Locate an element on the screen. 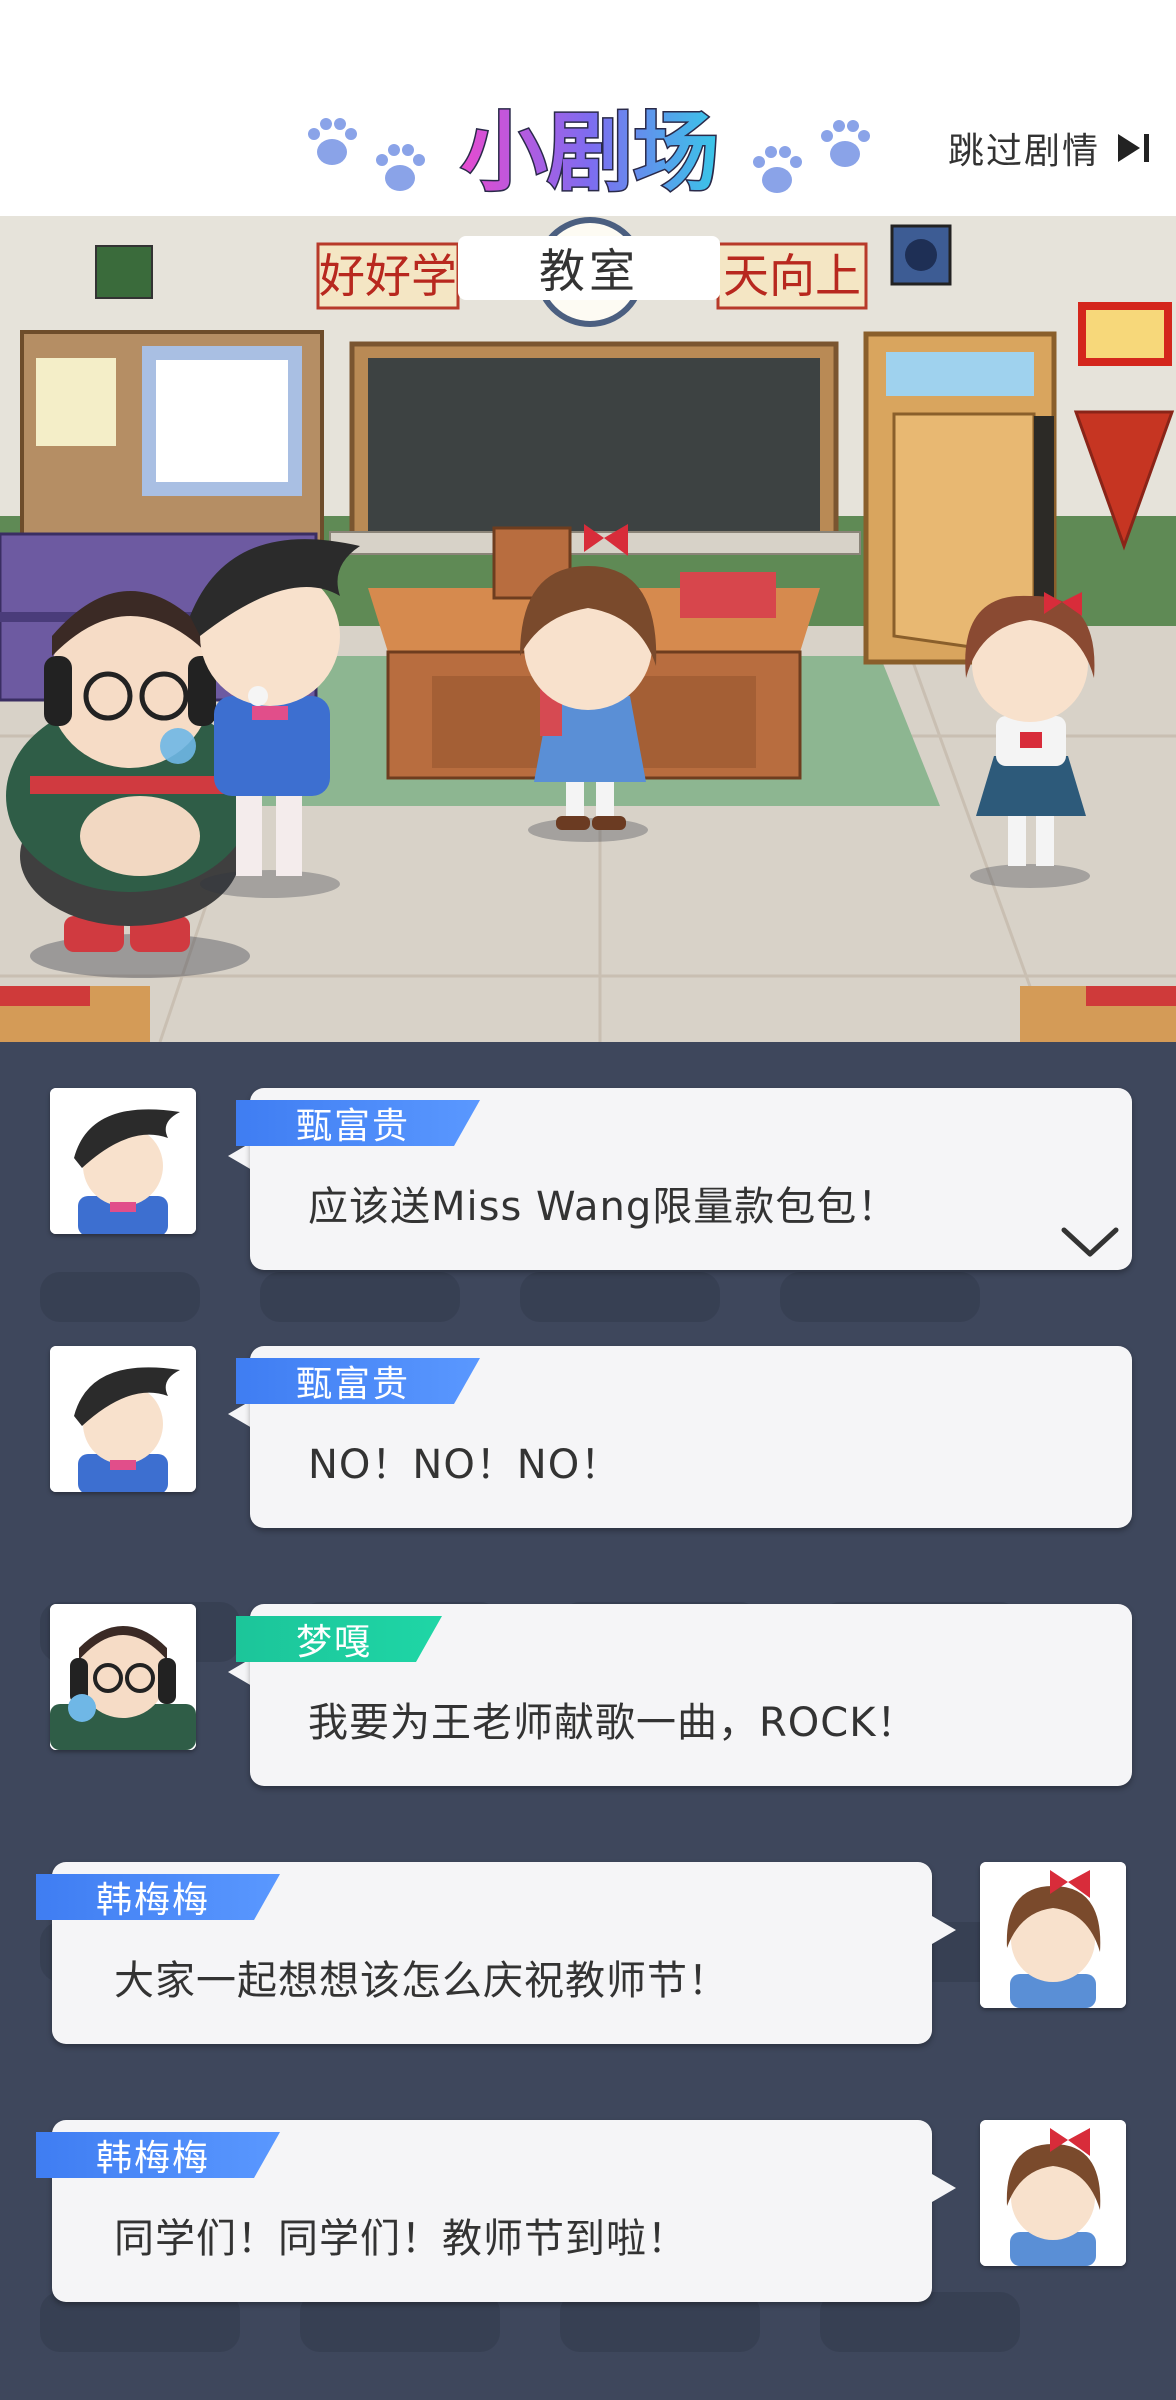 This screenshot has height=2400, width=1176. skip-story-button: 跳过剧情 is located at coordinates (1051, 148).